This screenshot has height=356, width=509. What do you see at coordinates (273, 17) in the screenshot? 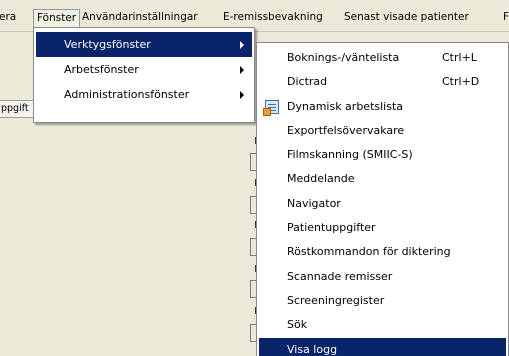
I see `menu-e-remissbevakning: E-remissbevakning` at bounding box center [273, 17].